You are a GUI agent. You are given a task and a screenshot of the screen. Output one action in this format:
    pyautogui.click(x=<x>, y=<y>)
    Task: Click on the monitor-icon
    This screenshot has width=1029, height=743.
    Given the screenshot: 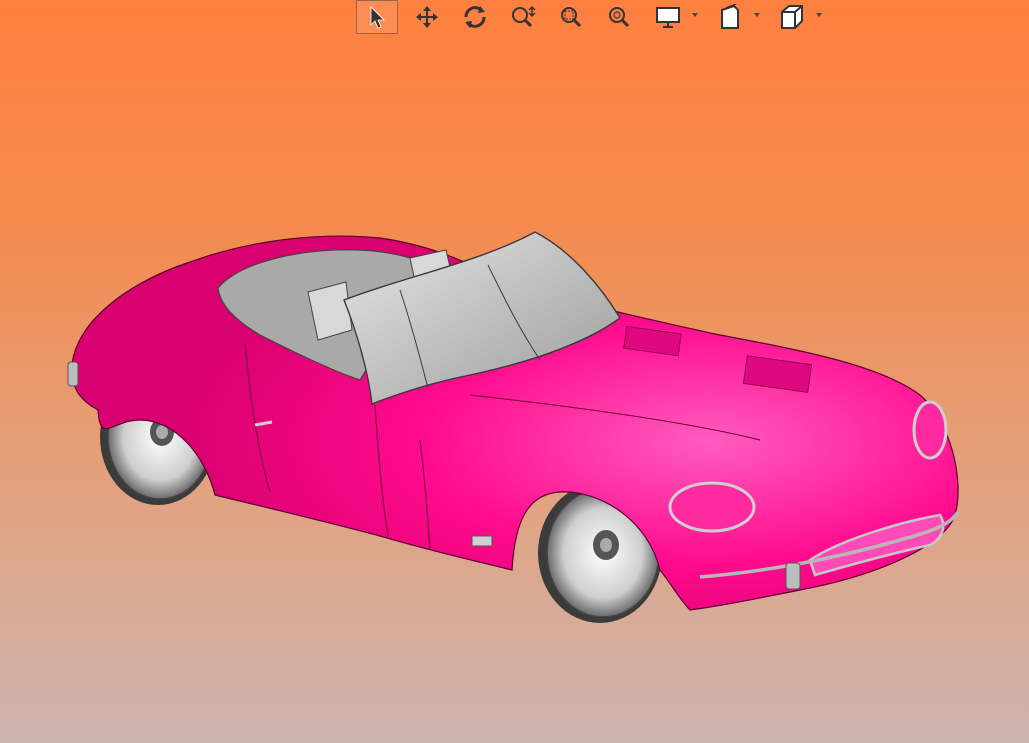 What is the action you would take?
    pyautogui.click(x=668, y=17)
    